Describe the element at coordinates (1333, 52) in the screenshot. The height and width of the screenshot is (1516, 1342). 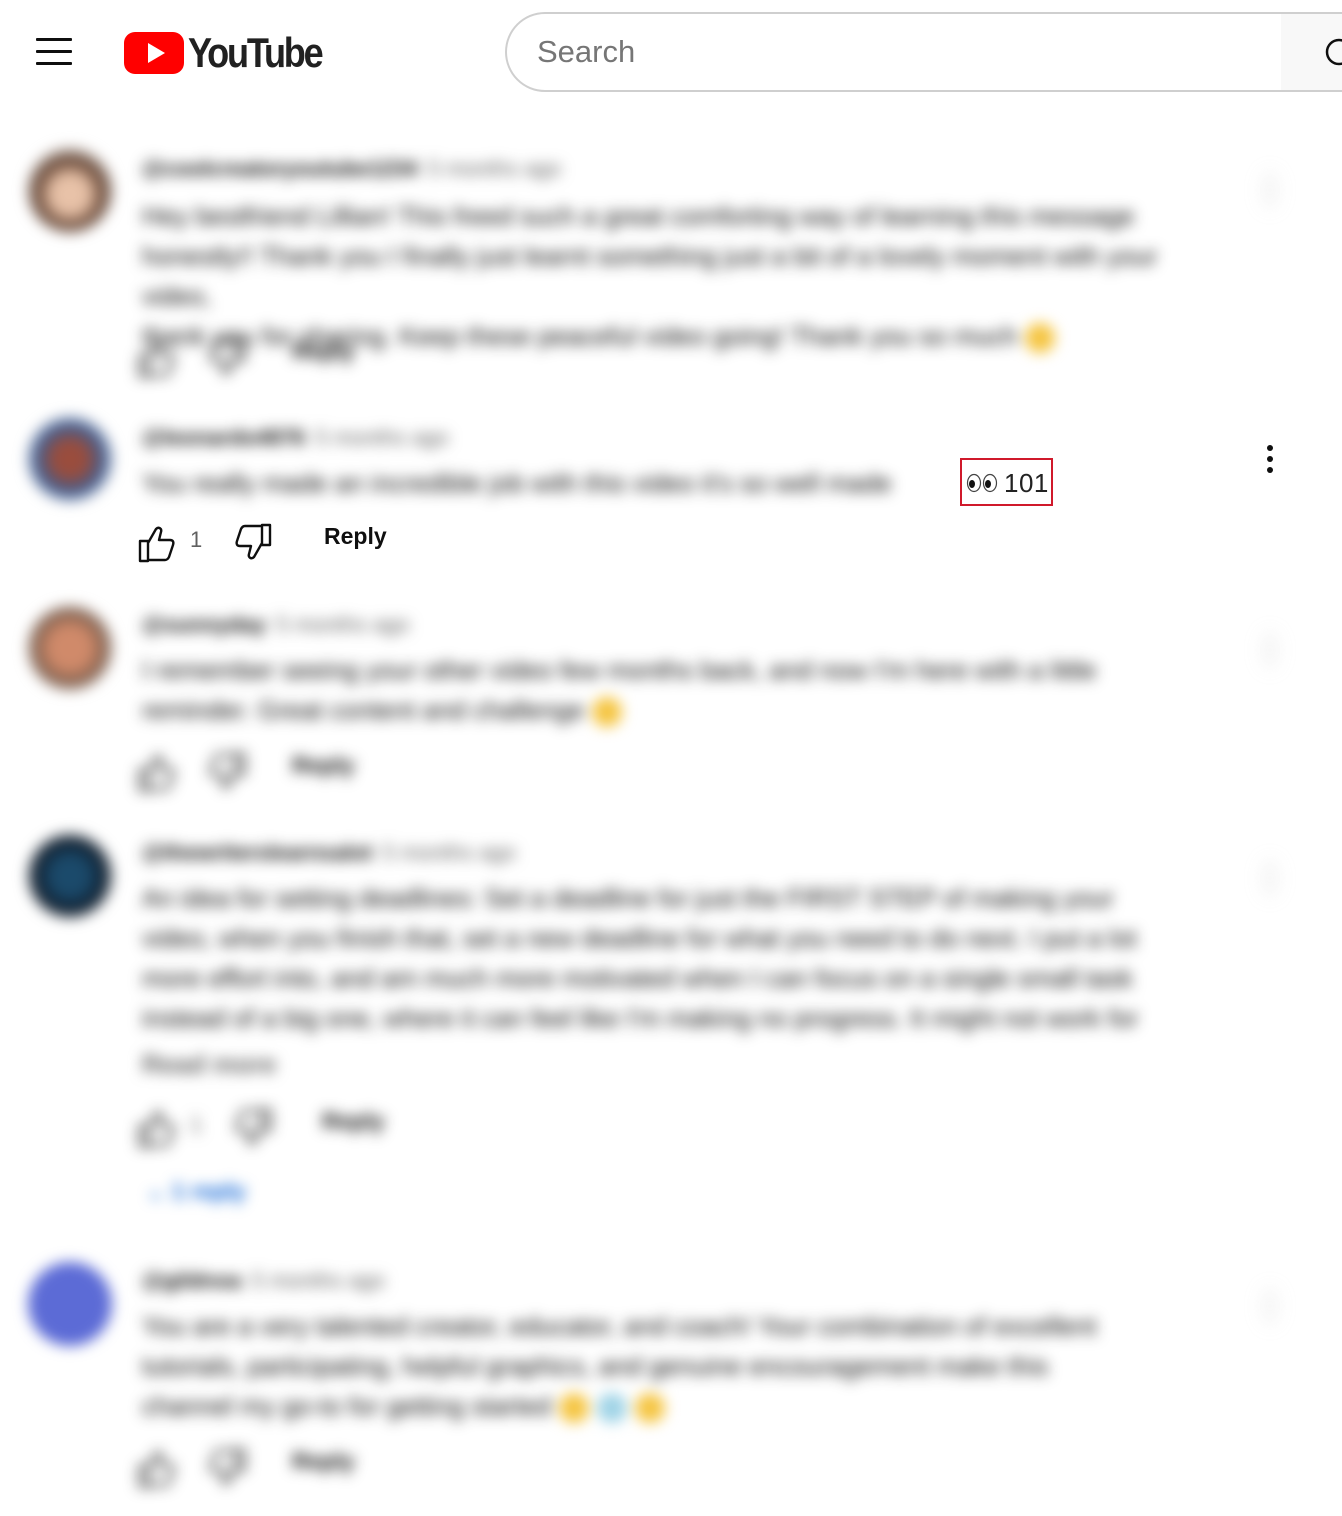
I see `search-icon` at that location.